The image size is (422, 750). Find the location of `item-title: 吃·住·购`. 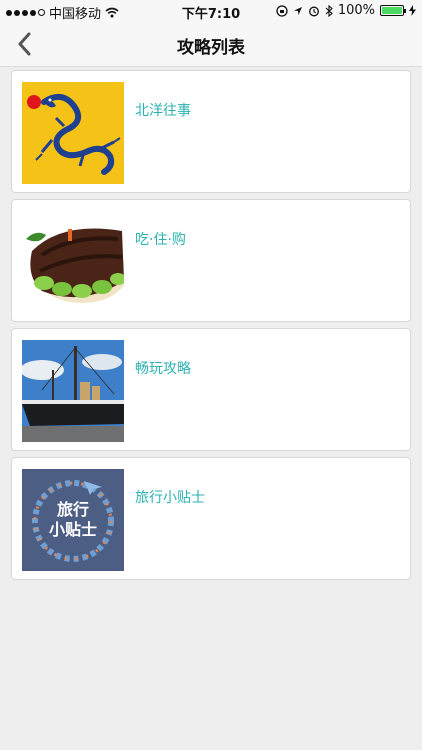

item-title: 吃·住·购 is located at coordinates (160, 240).